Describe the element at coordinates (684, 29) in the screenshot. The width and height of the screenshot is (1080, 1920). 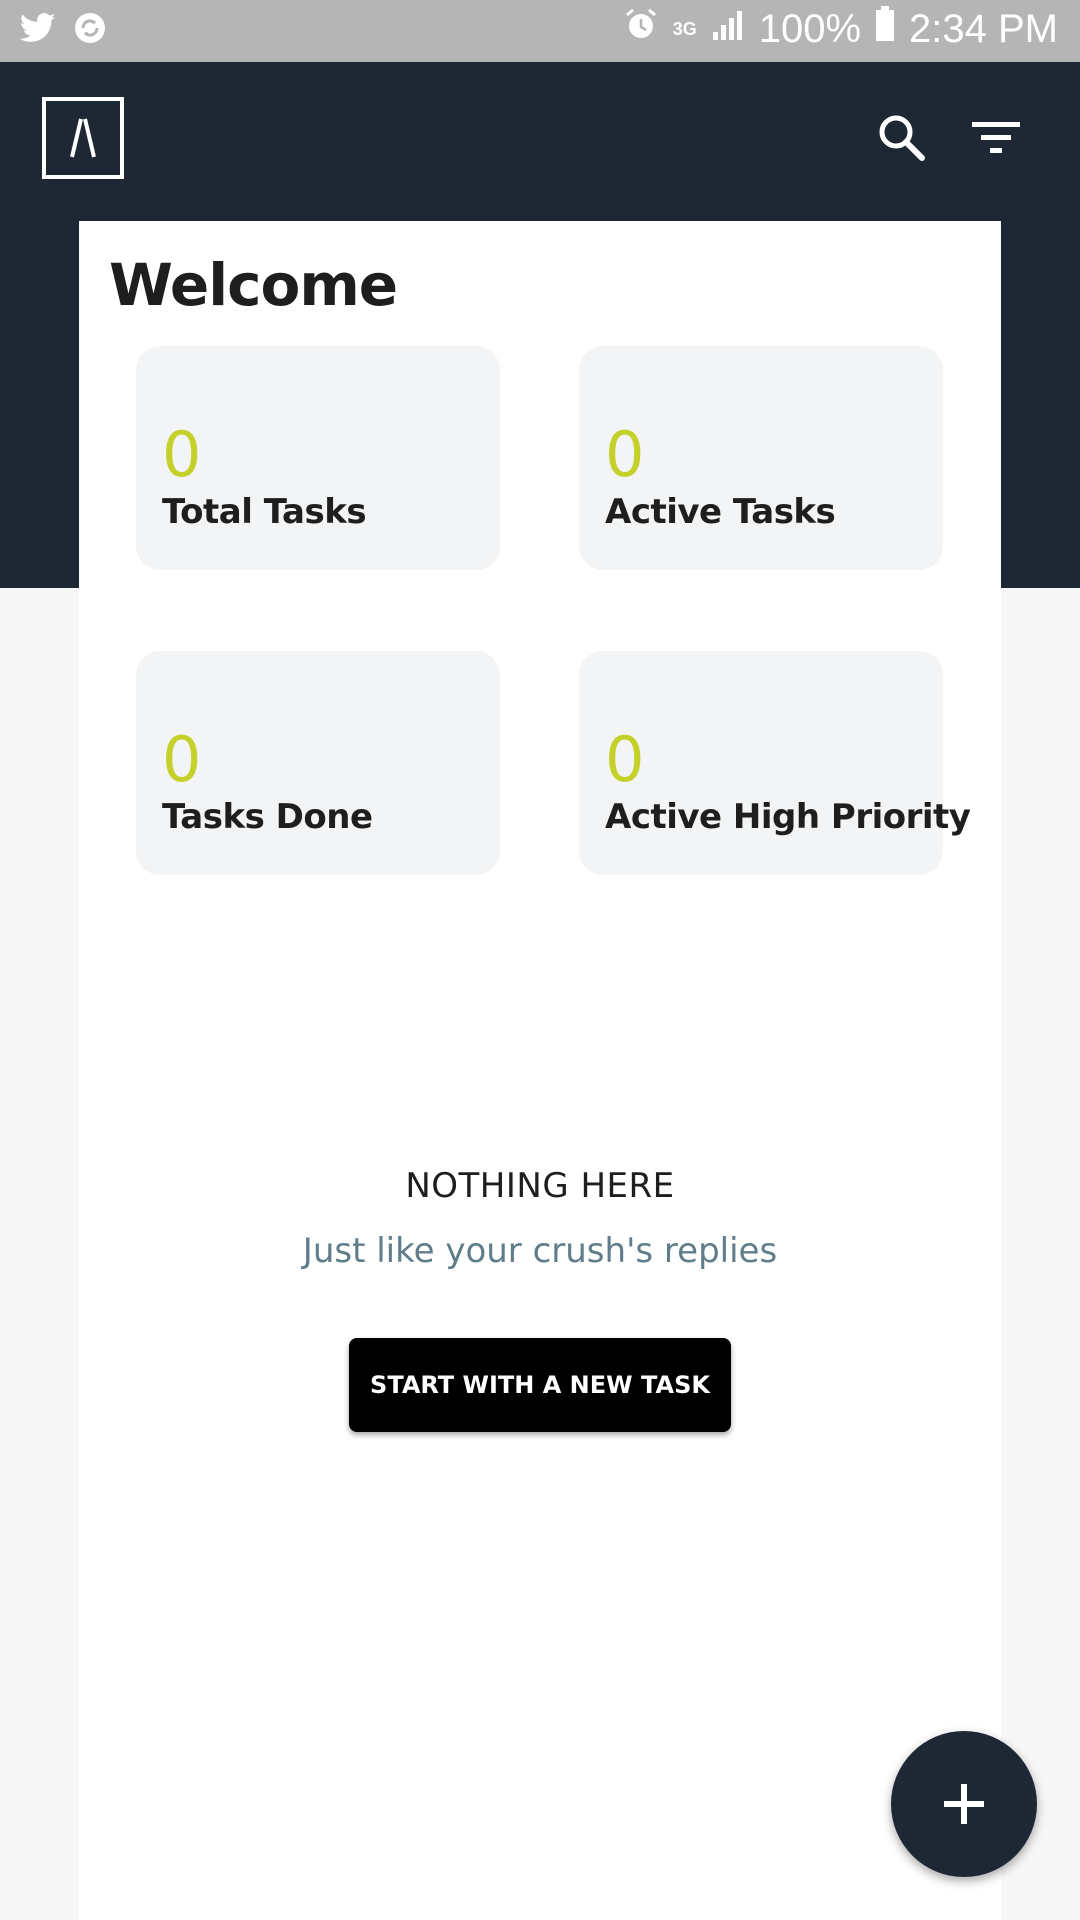
I see `network-type: 3G` at that location.